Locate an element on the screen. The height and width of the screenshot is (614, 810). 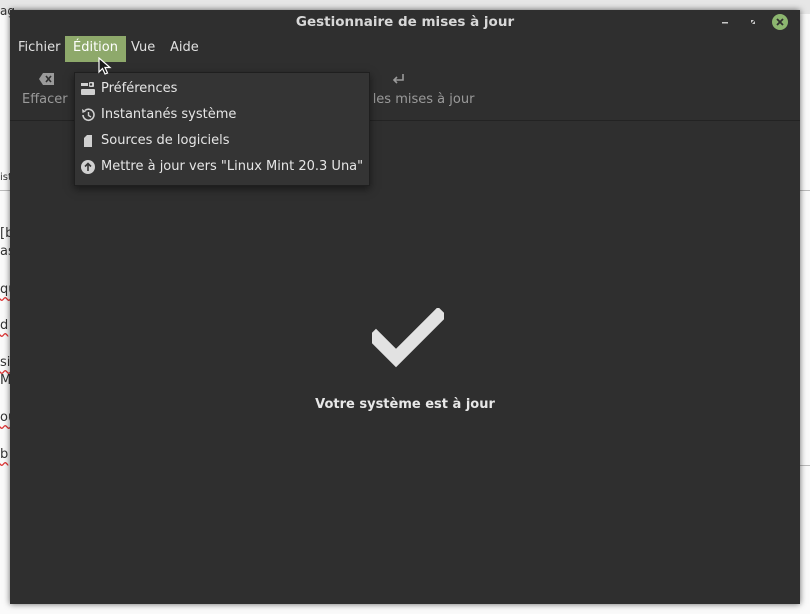
menu-item-label: Instantanés système is located at coordinates (169, 114).